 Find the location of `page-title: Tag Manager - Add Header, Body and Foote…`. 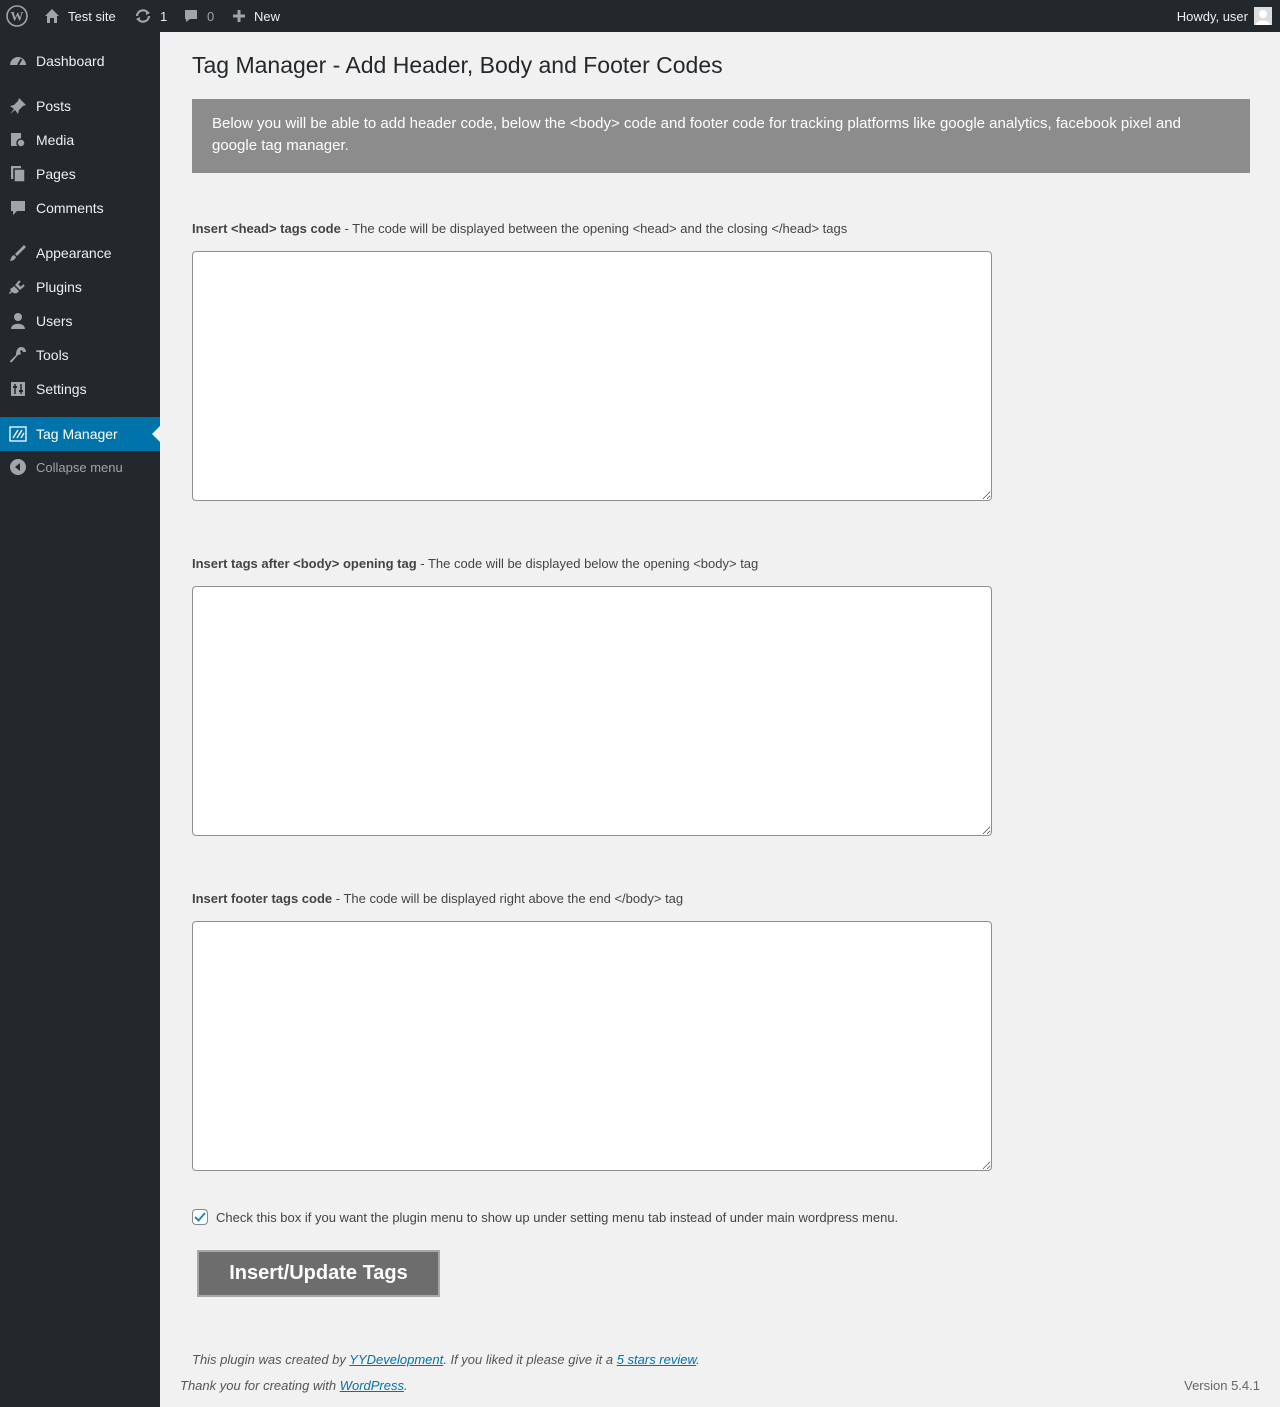

page-title: Tag Manager - Add Header, Body and Foote… is located at coordinates (457, 65).